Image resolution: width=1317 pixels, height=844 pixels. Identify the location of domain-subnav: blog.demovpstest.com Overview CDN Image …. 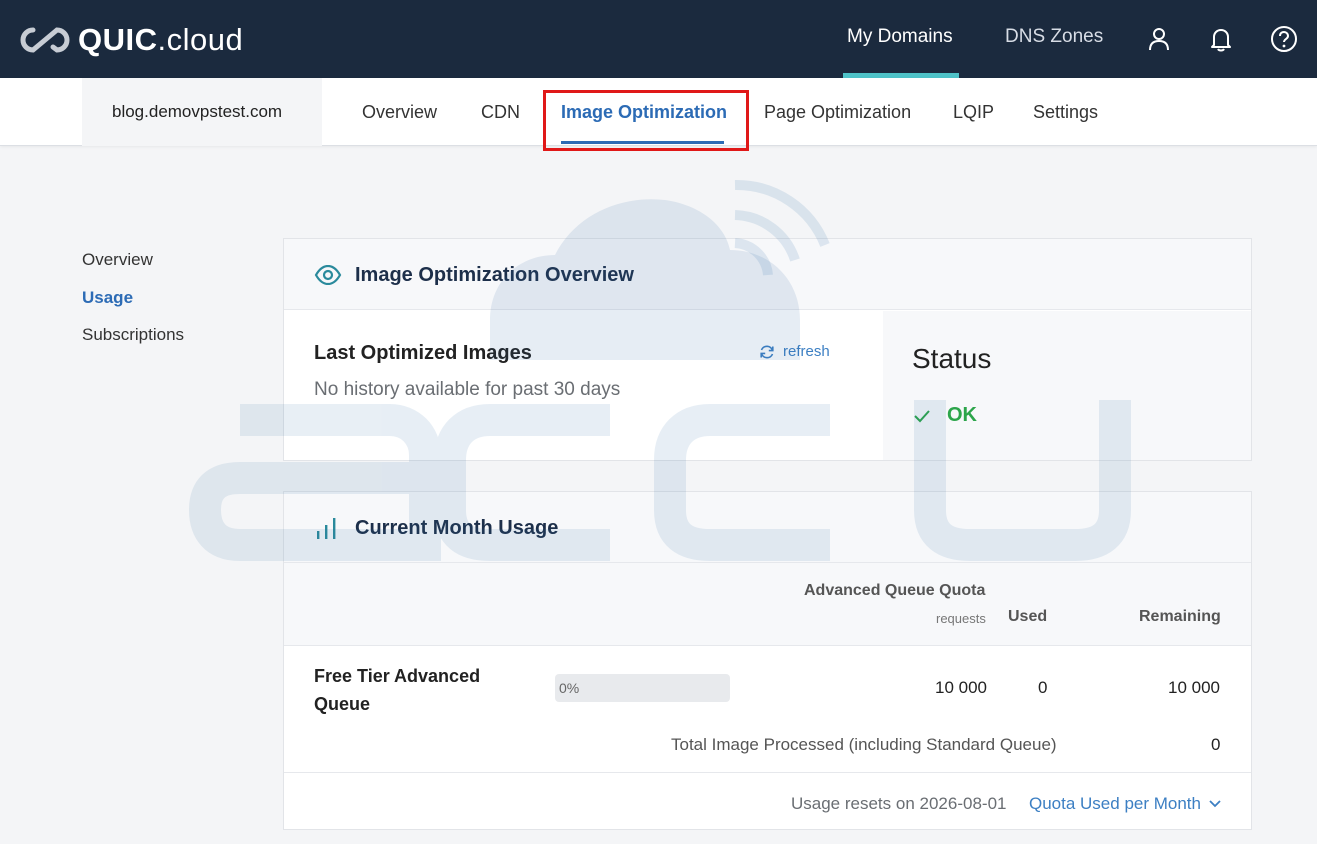
(658, 114).